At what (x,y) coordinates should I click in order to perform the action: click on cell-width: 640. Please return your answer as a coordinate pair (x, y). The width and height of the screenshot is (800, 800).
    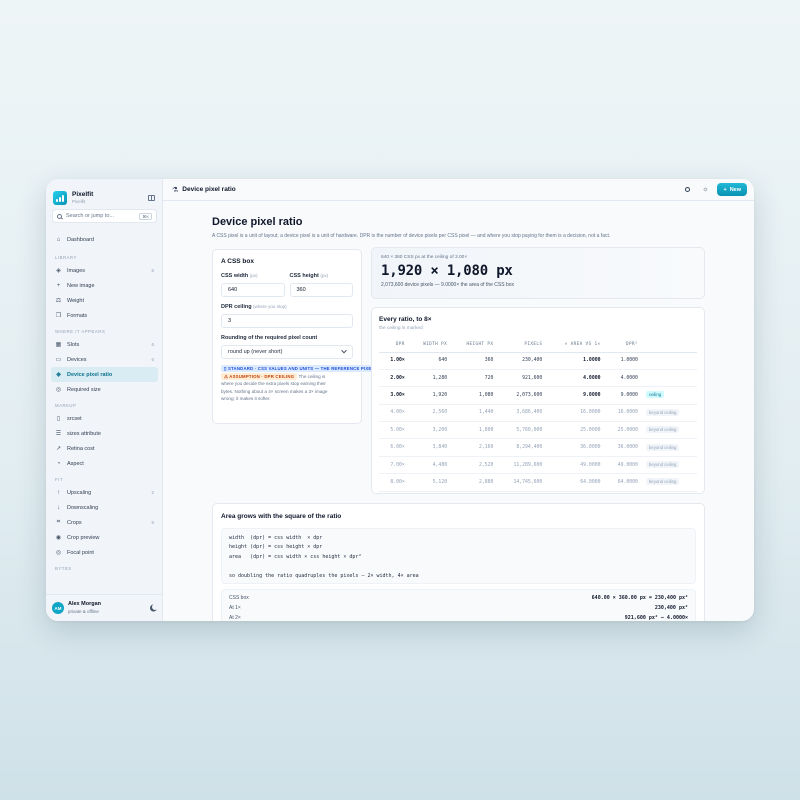
    Looking at the image, I should click on (430, 361).